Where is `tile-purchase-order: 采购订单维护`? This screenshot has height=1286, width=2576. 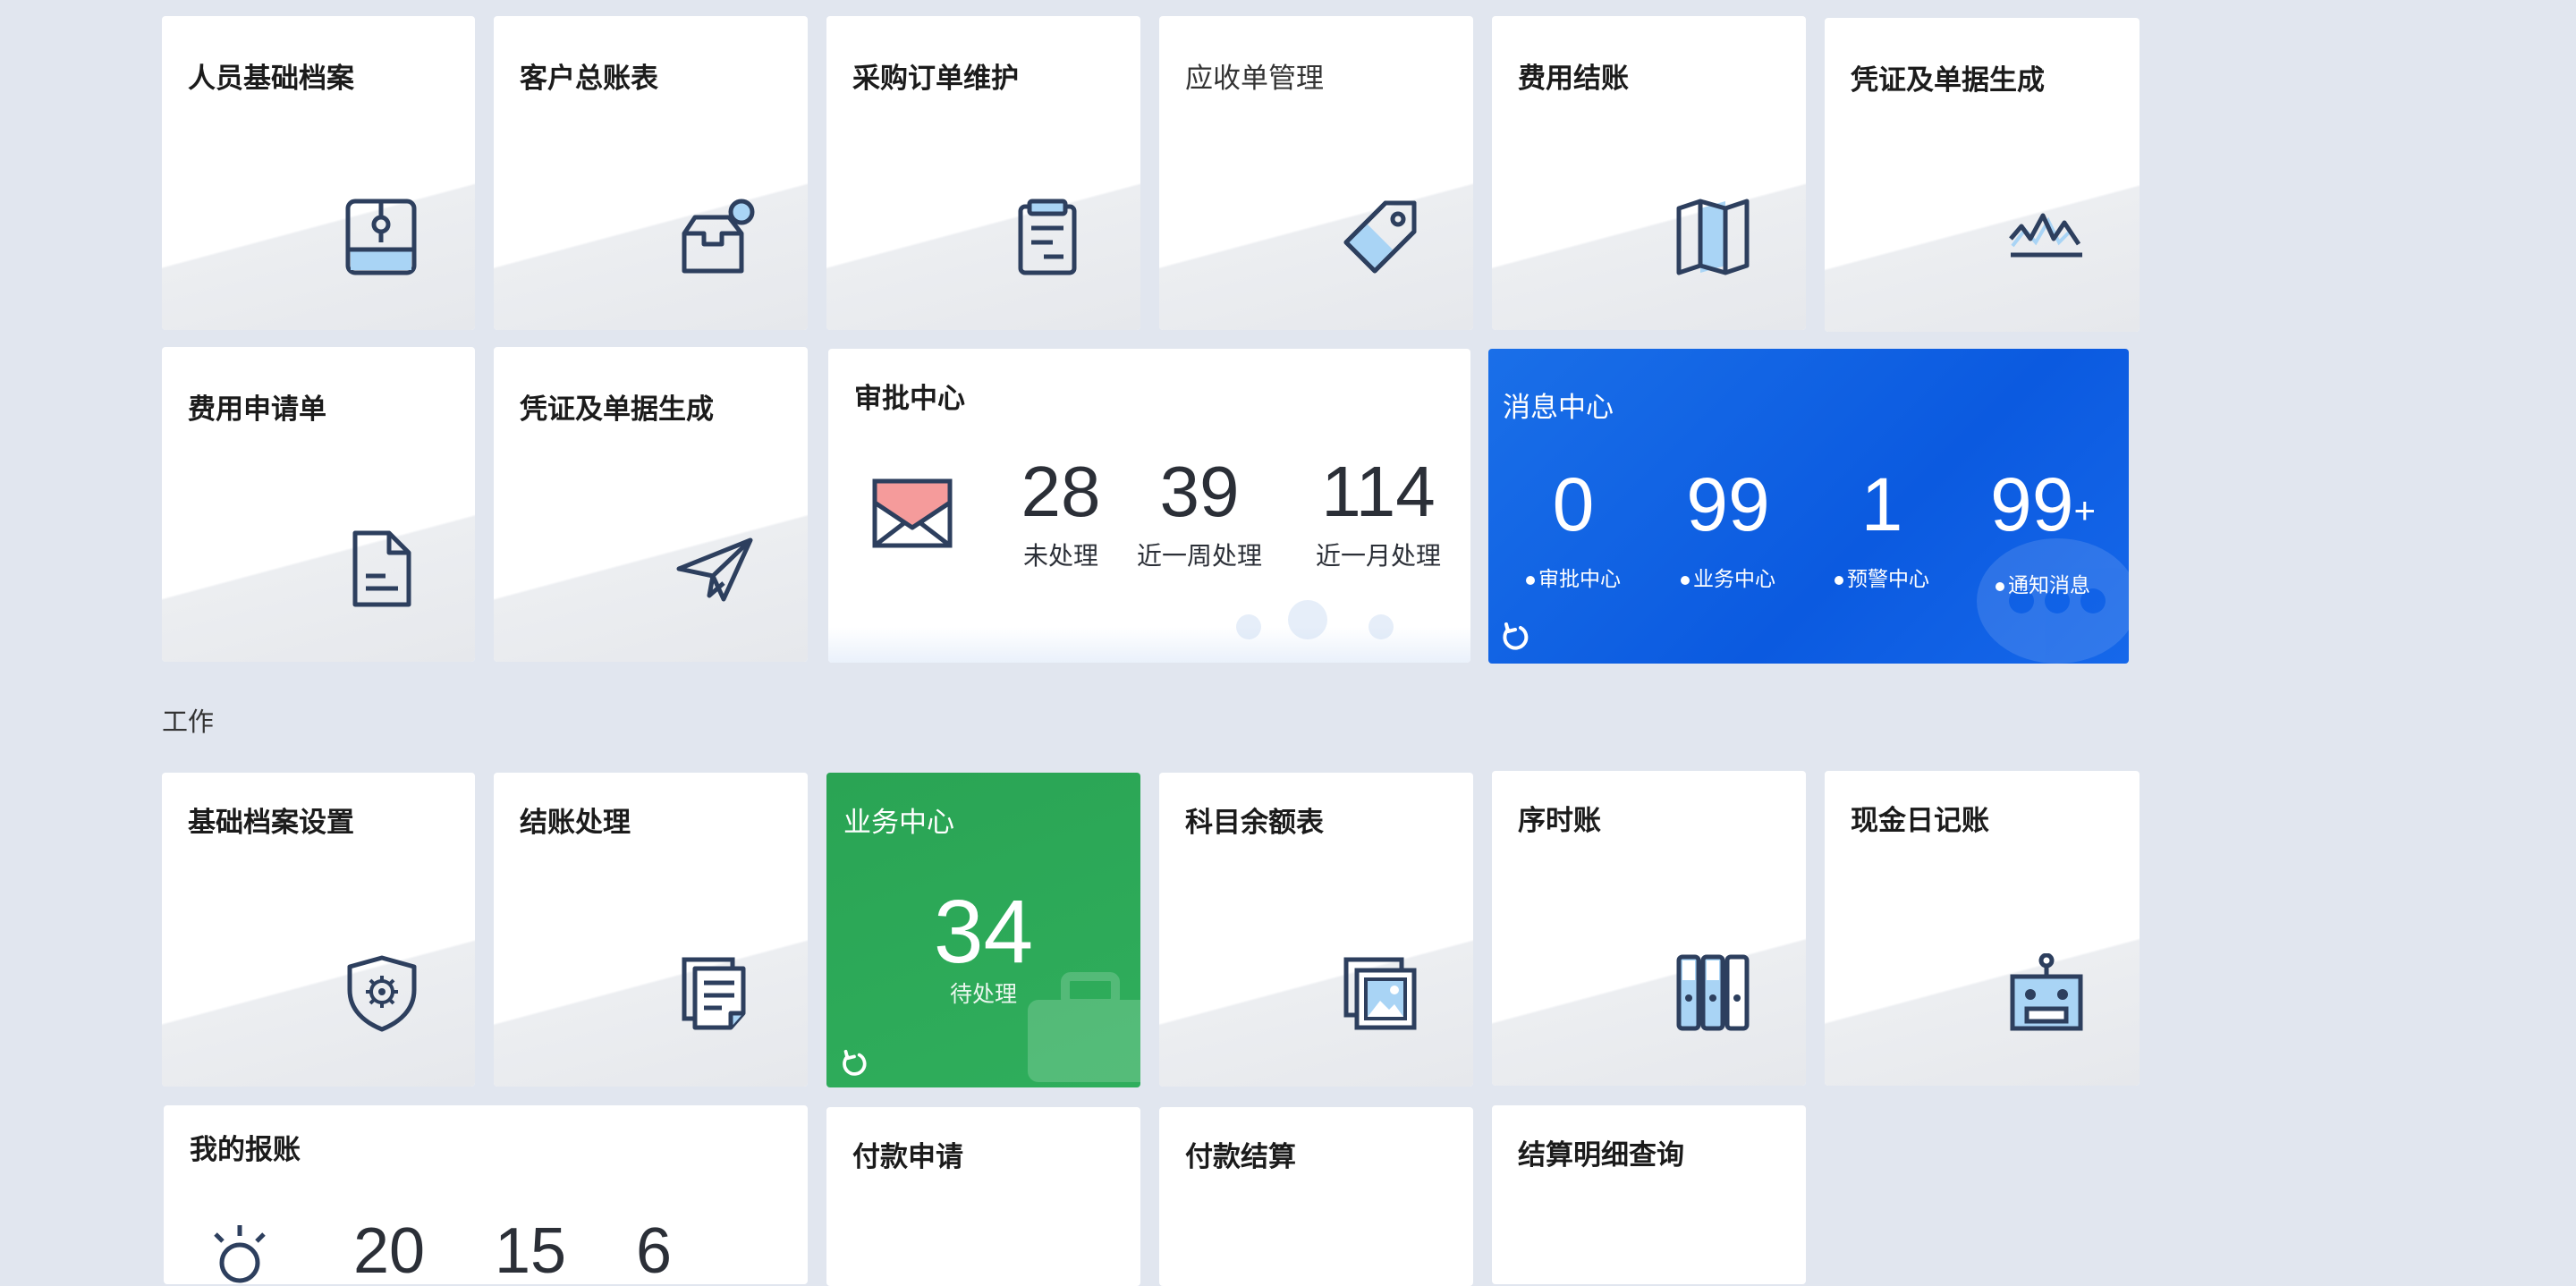
tile-purchase-order: 采购订单维护 is located at coordinates (983, 173).